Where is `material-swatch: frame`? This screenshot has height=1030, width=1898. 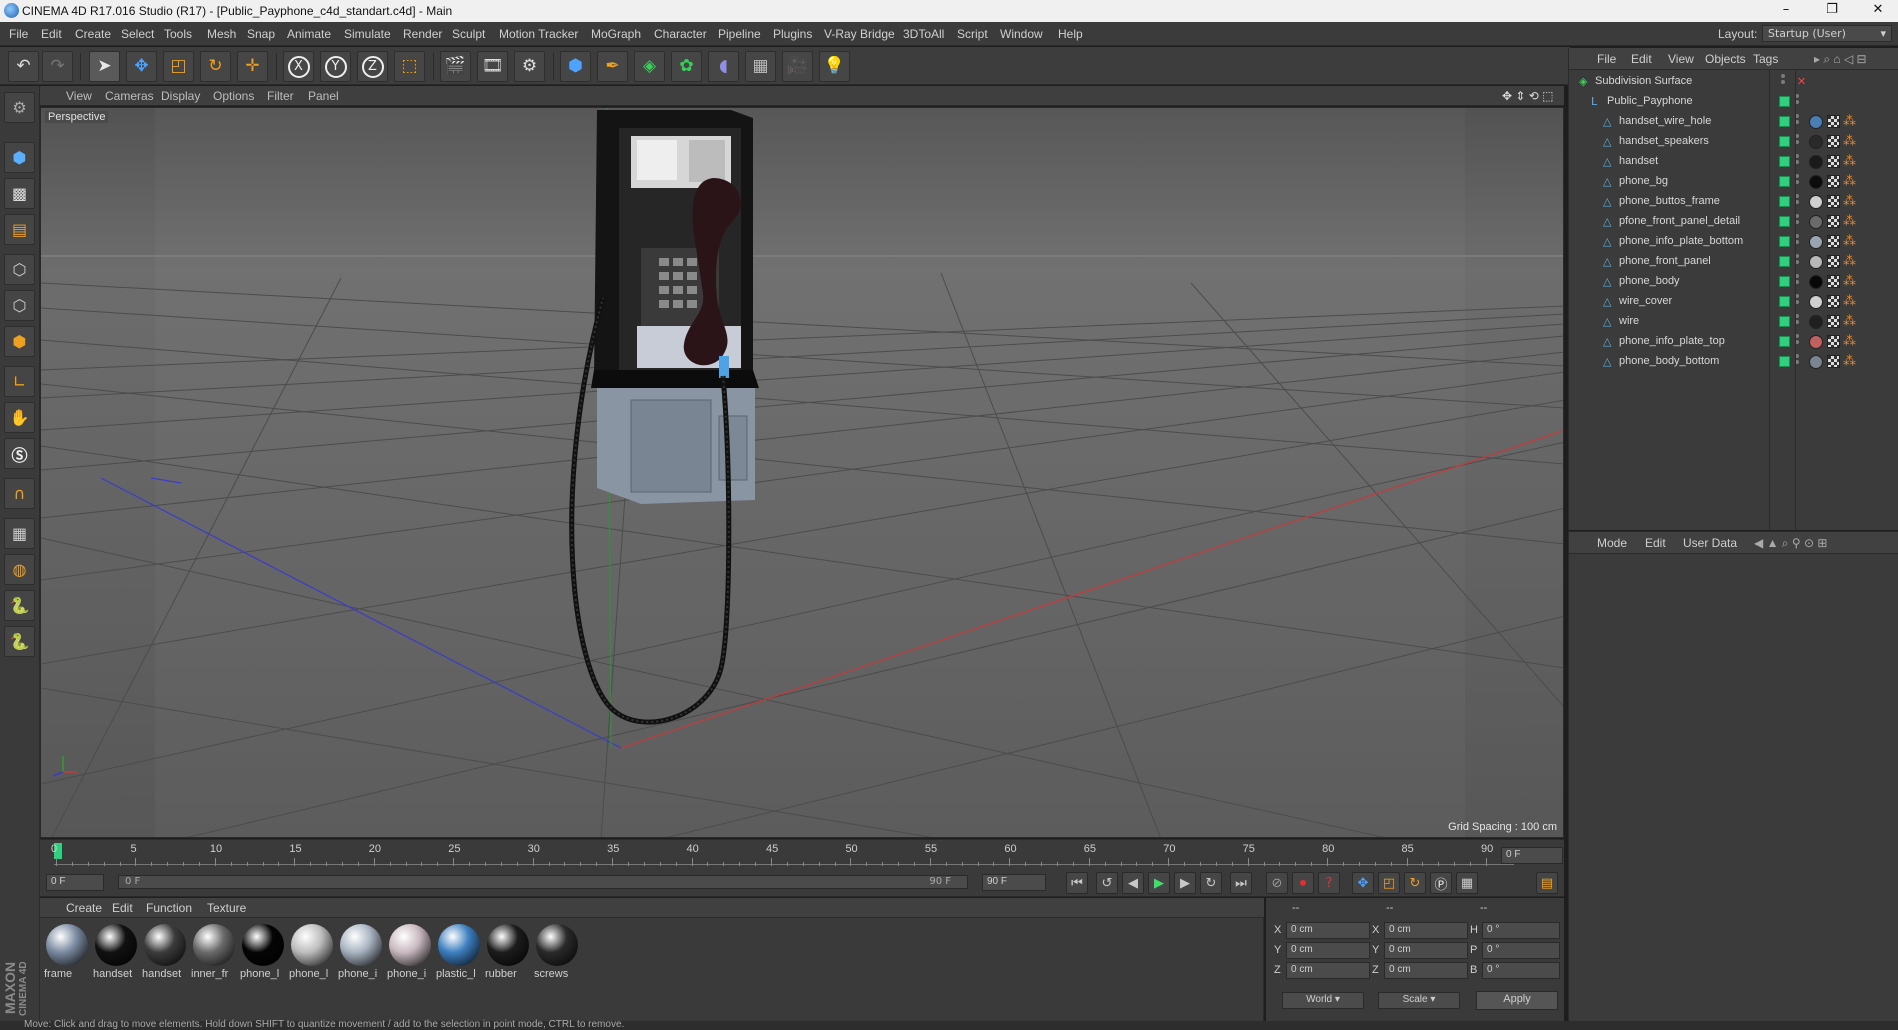
material-swatch: frame is located at coordinates (67, 952).